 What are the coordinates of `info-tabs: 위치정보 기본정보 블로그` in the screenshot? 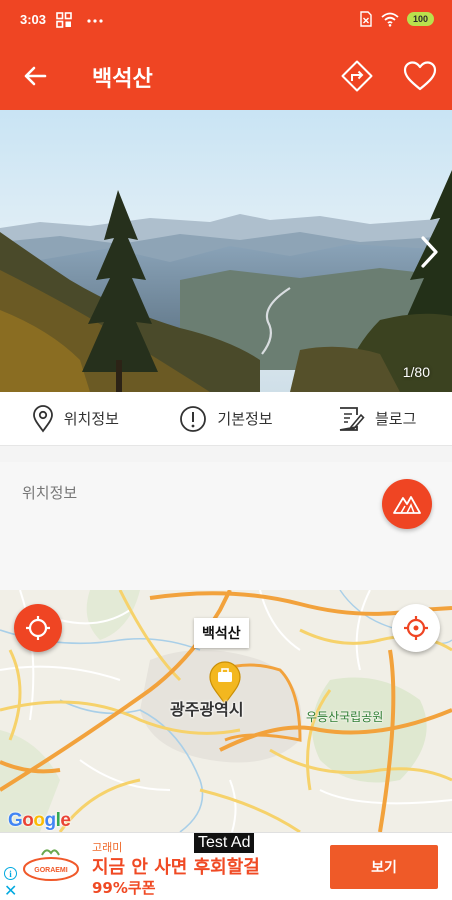 It's located at (226, 419).